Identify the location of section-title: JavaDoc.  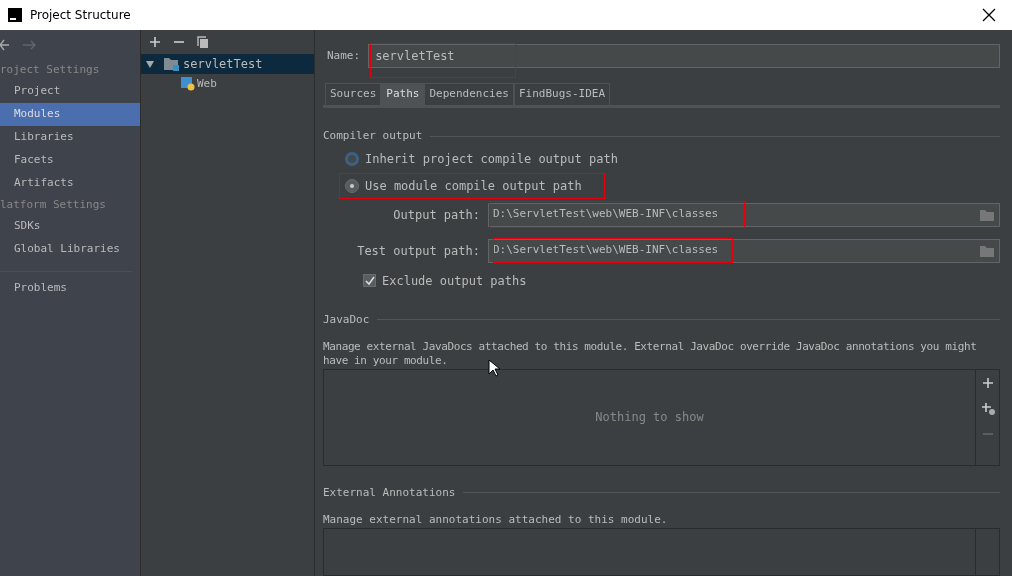
(346, 319).